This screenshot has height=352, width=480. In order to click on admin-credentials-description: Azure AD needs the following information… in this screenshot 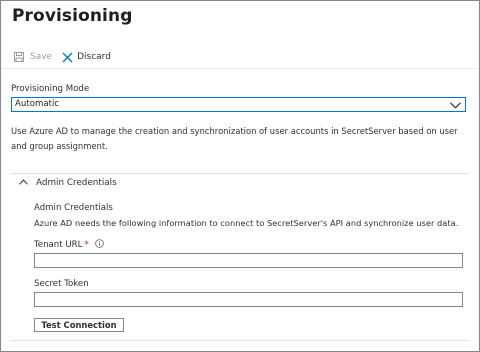, I will do `click(246, 223)`.